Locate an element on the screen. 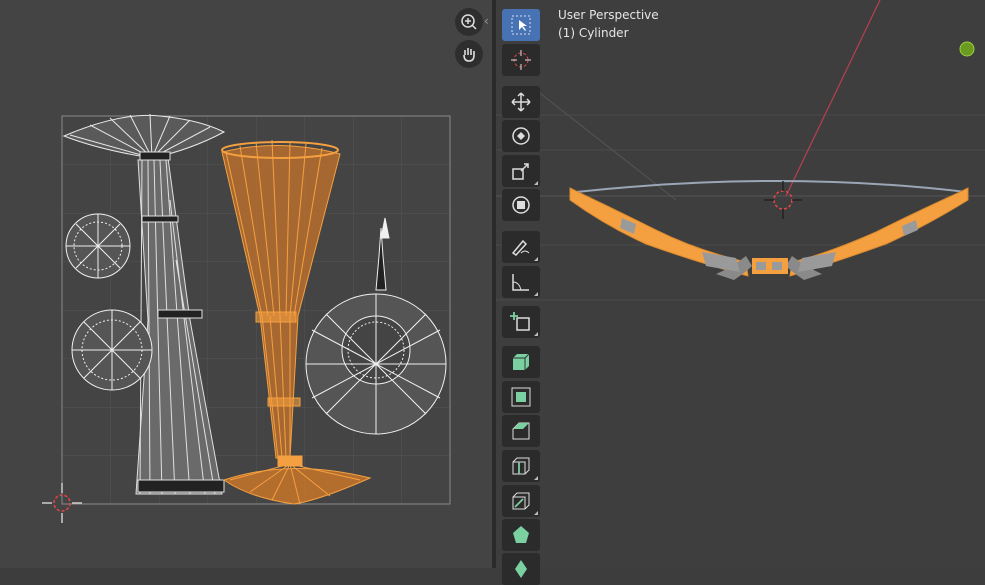  scale-tool is located at coordinates (521, 171).